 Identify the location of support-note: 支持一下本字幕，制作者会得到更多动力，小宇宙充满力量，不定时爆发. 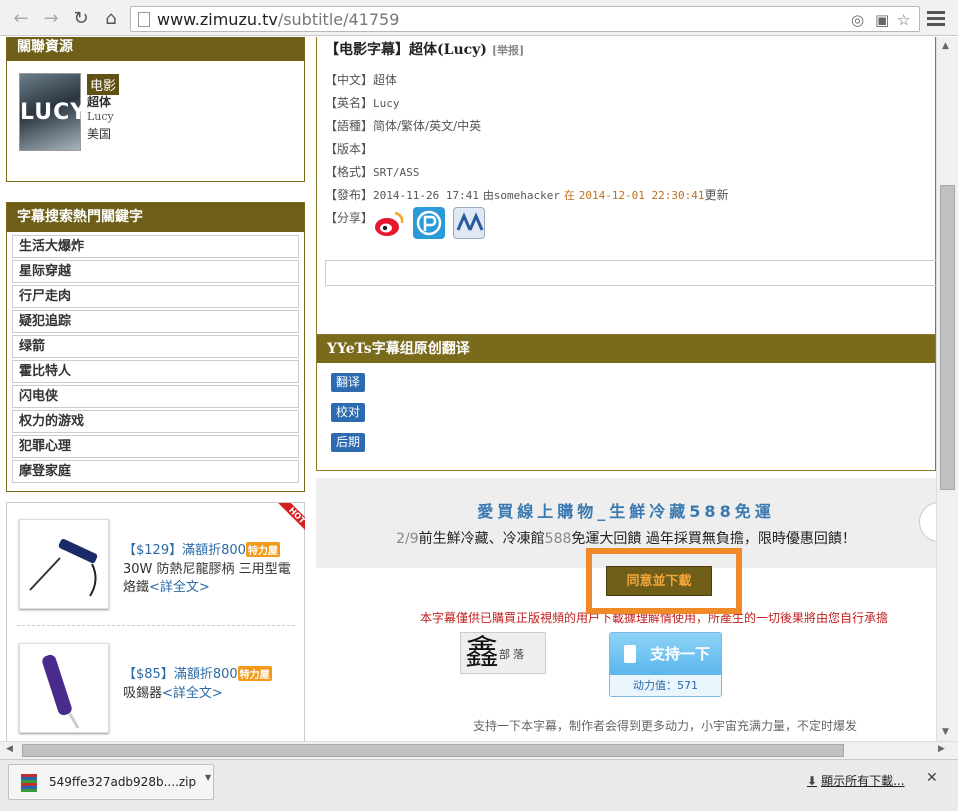
(665, 726).